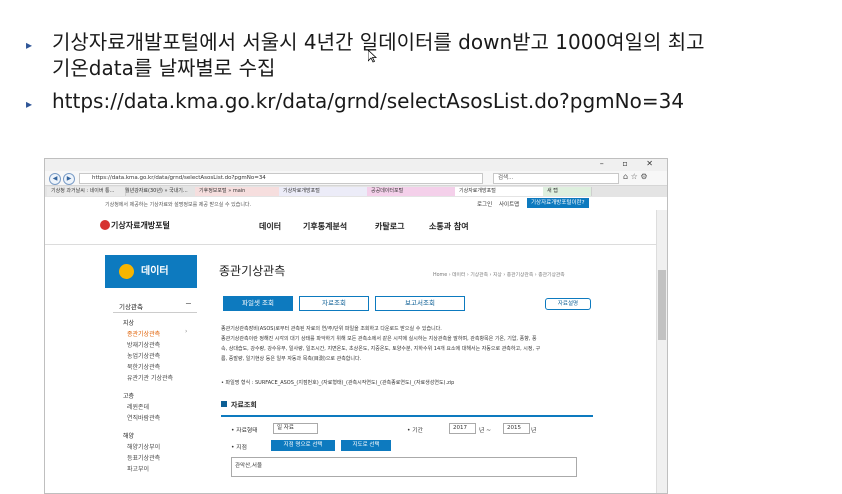  What do you see at coordinates (129, 436) in the screenshot?
I see `lnb-group-ocean: 해양` at bounding box center [129, 436].